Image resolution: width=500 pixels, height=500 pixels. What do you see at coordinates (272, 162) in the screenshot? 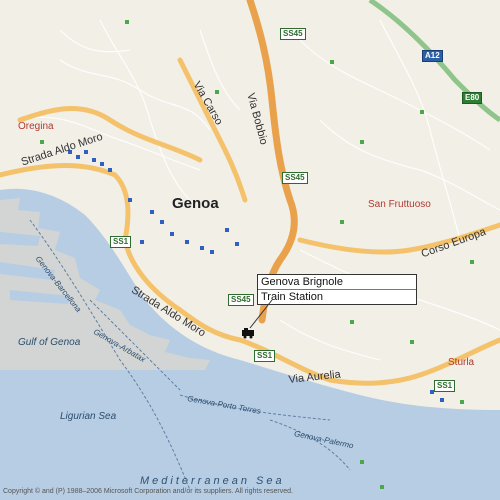
I see `highway-ss45` at bounding box center [272, 162].